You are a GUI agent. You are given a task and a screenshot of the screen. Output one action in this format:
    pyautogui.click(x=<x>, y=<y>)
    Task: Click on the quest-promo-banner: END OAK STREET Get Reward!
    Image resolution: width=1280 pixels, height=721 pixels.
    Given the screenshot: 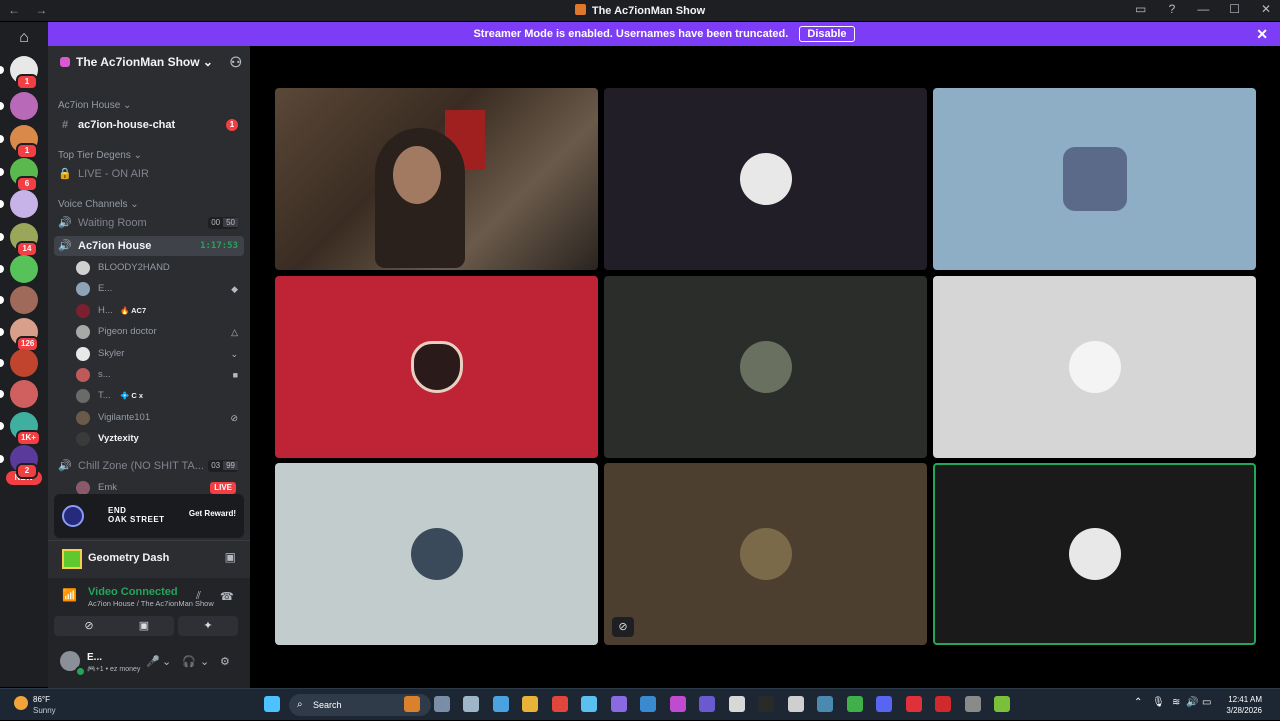 What is the action you would take?
    pyautogui.click(x=149, y=516)
    